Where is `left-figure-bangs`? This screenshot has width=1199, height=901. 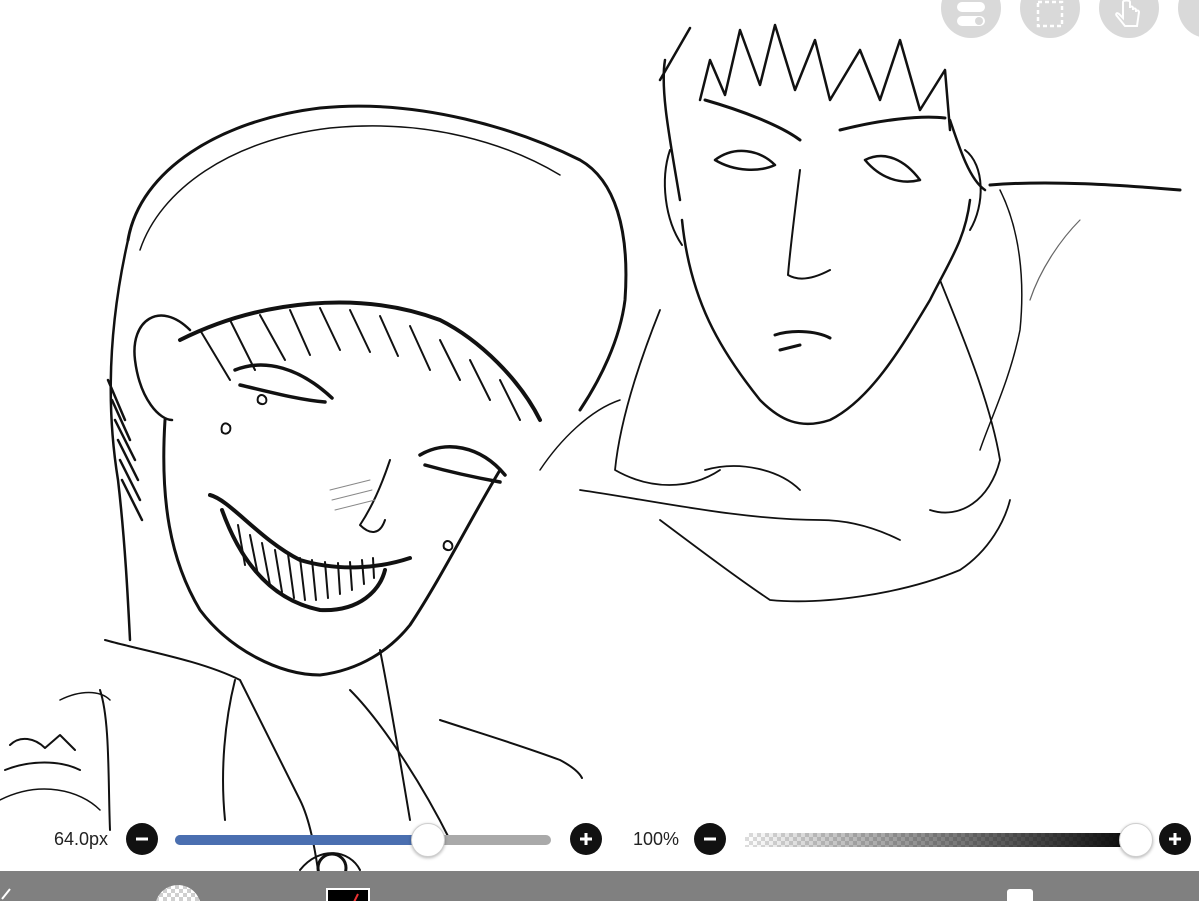
left-figure-bangs is located at coordinates (360, 361).